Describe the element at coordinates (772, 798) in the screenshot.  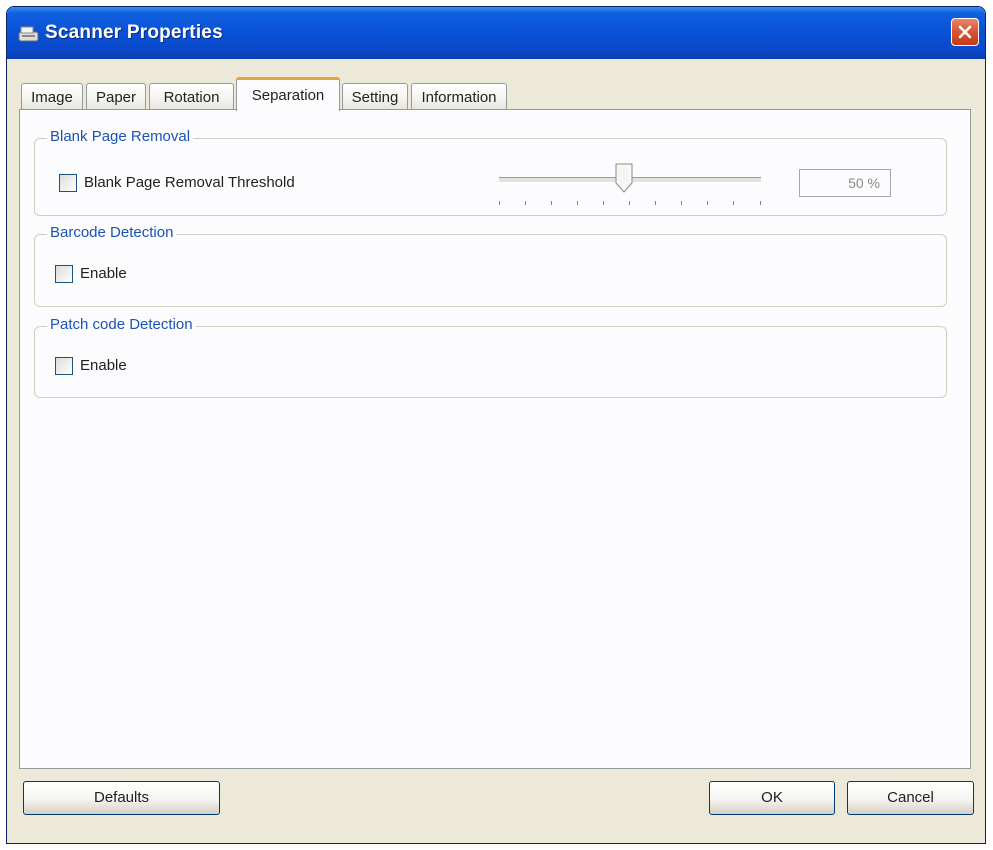
I see `ok-button: OK` at that location.